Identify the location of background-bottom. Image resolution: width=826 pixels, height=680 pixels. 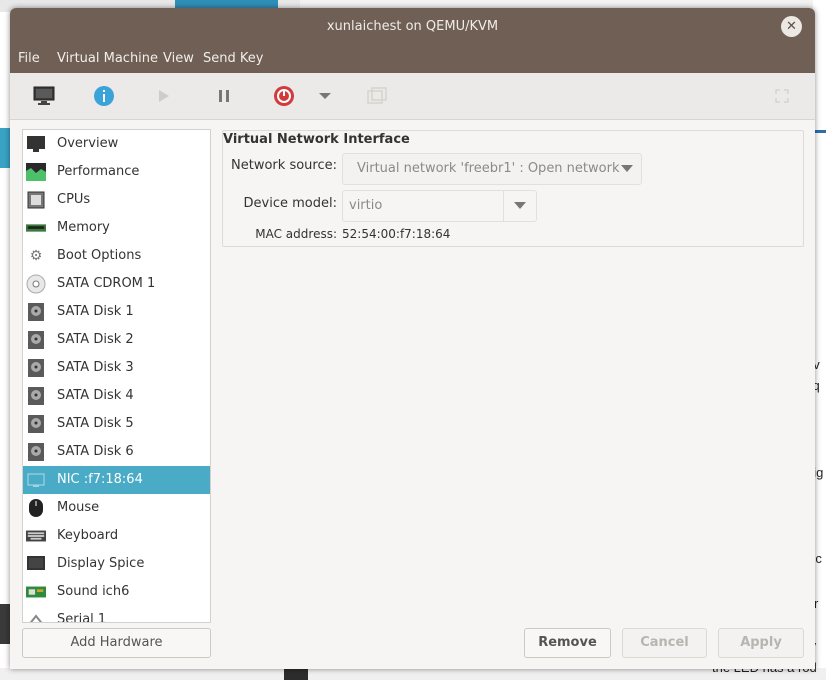
(413, 674).